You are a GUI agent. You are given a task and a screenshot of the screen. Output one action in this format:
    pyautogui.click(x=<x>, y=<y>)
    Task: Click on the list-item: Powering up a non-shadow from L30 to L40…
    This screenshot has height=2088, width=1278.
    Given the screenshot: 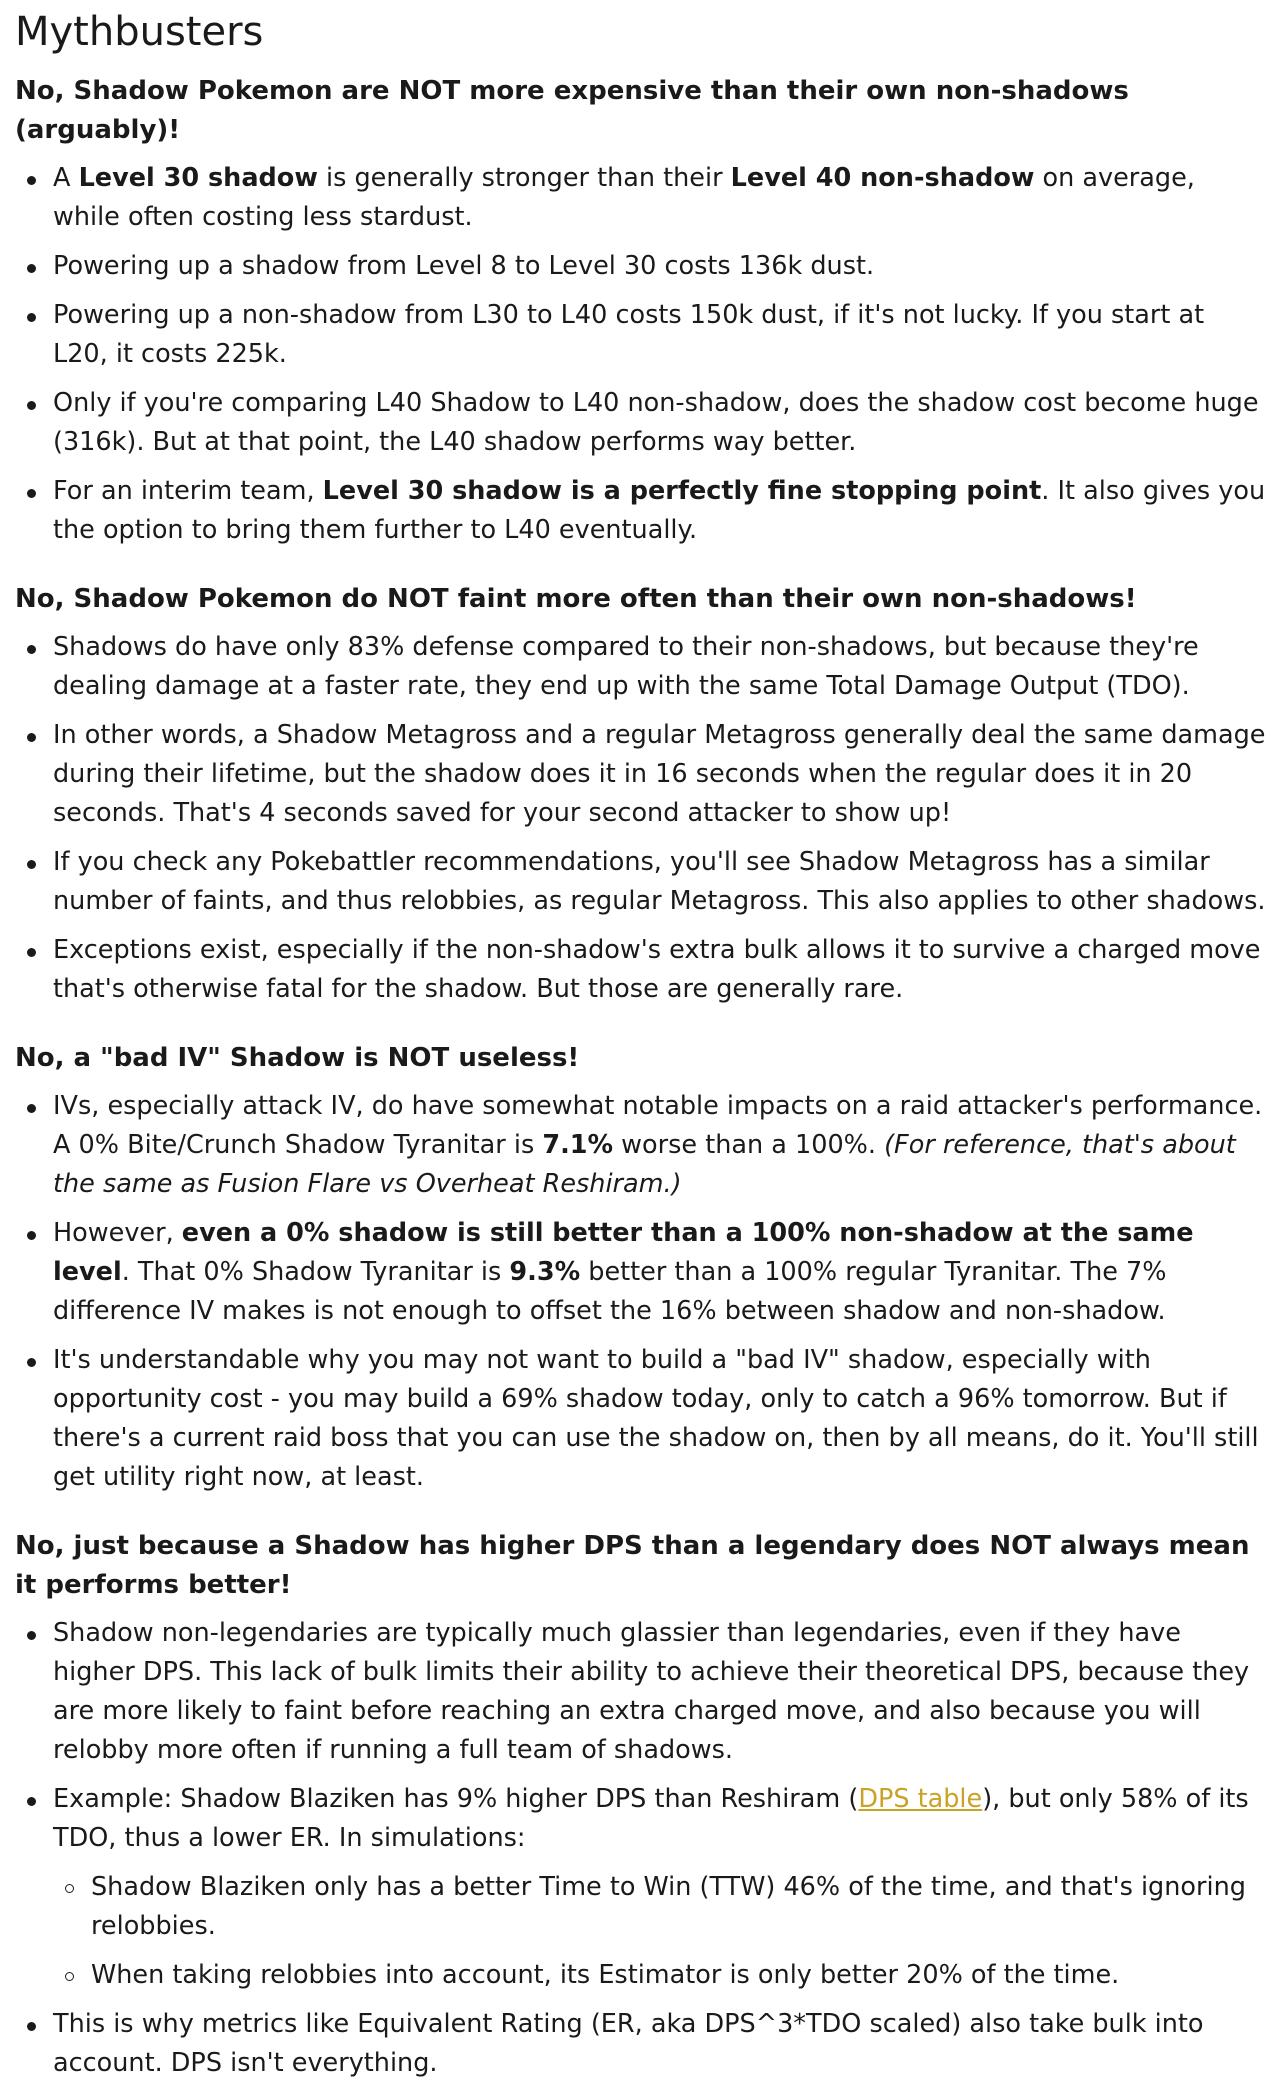 What is the action you would take?
    pyautogui.click(x=640, y=335)
    